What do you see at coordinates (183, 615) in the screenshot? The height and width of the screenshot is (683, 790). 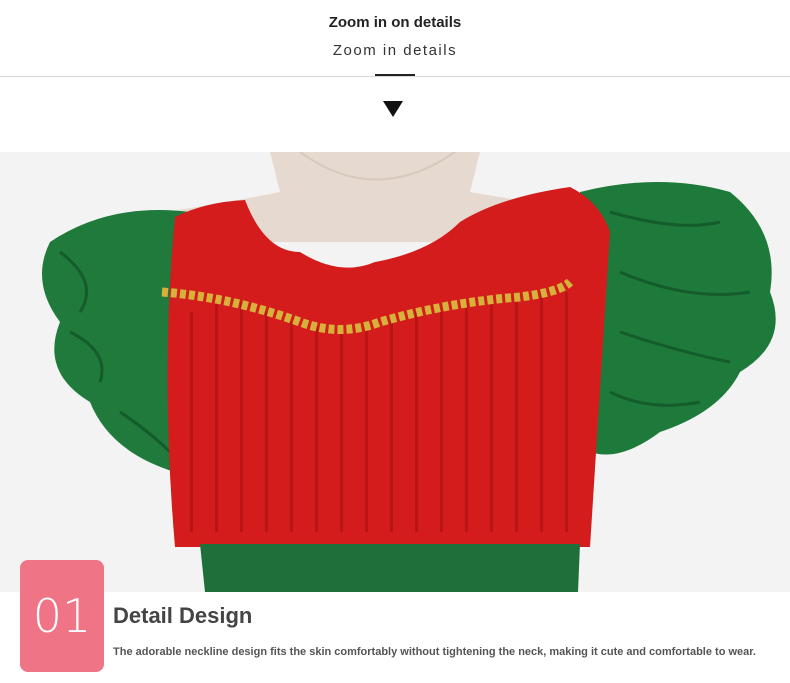 I see `feature-title: Detail Design` at bounding box center [183, 615].